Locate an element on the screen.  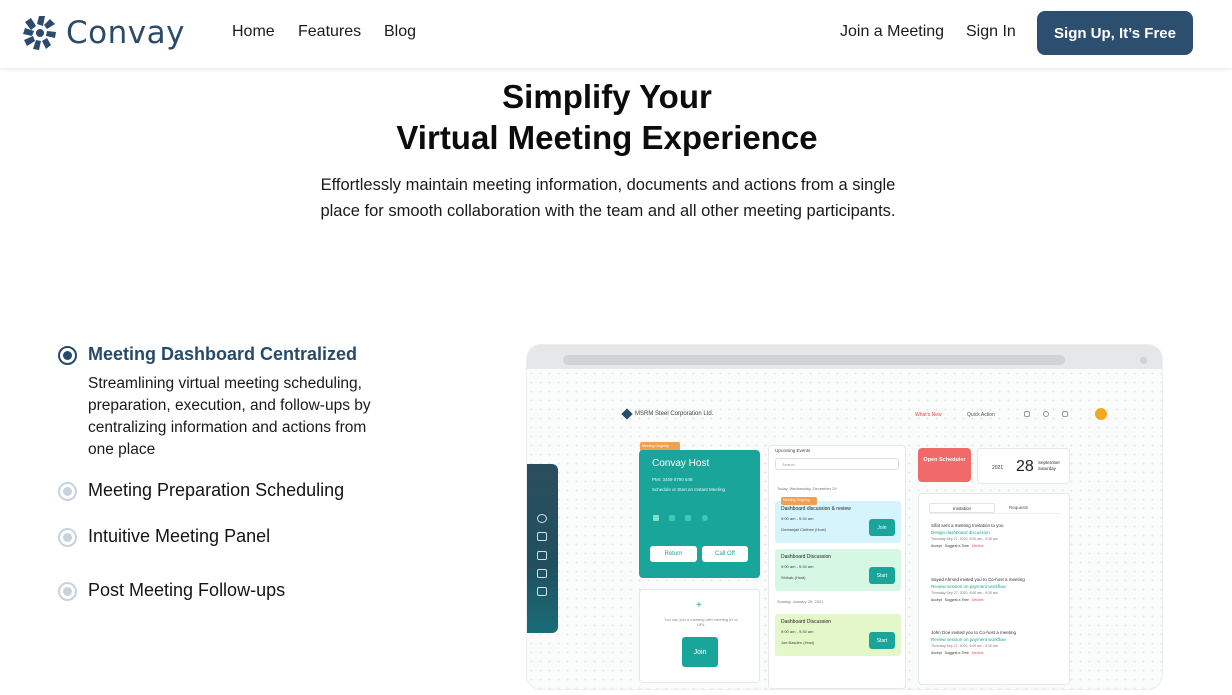
mock-document-icon is located at coordinates (542, 555).